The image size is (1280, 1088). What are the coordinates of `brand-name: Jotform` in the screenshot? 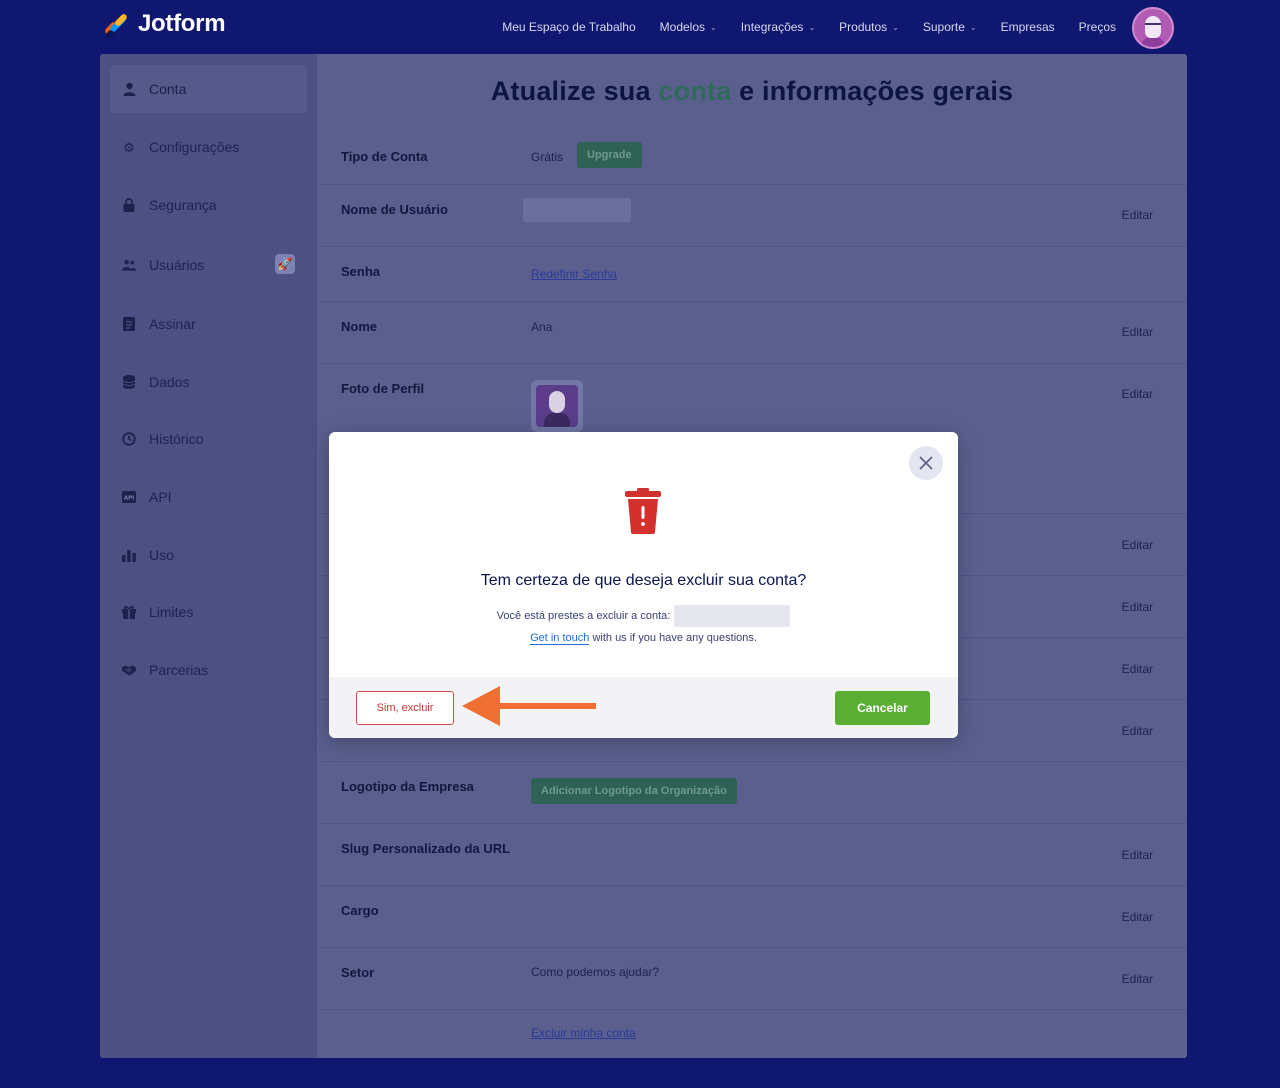 It's located at (182, 23).